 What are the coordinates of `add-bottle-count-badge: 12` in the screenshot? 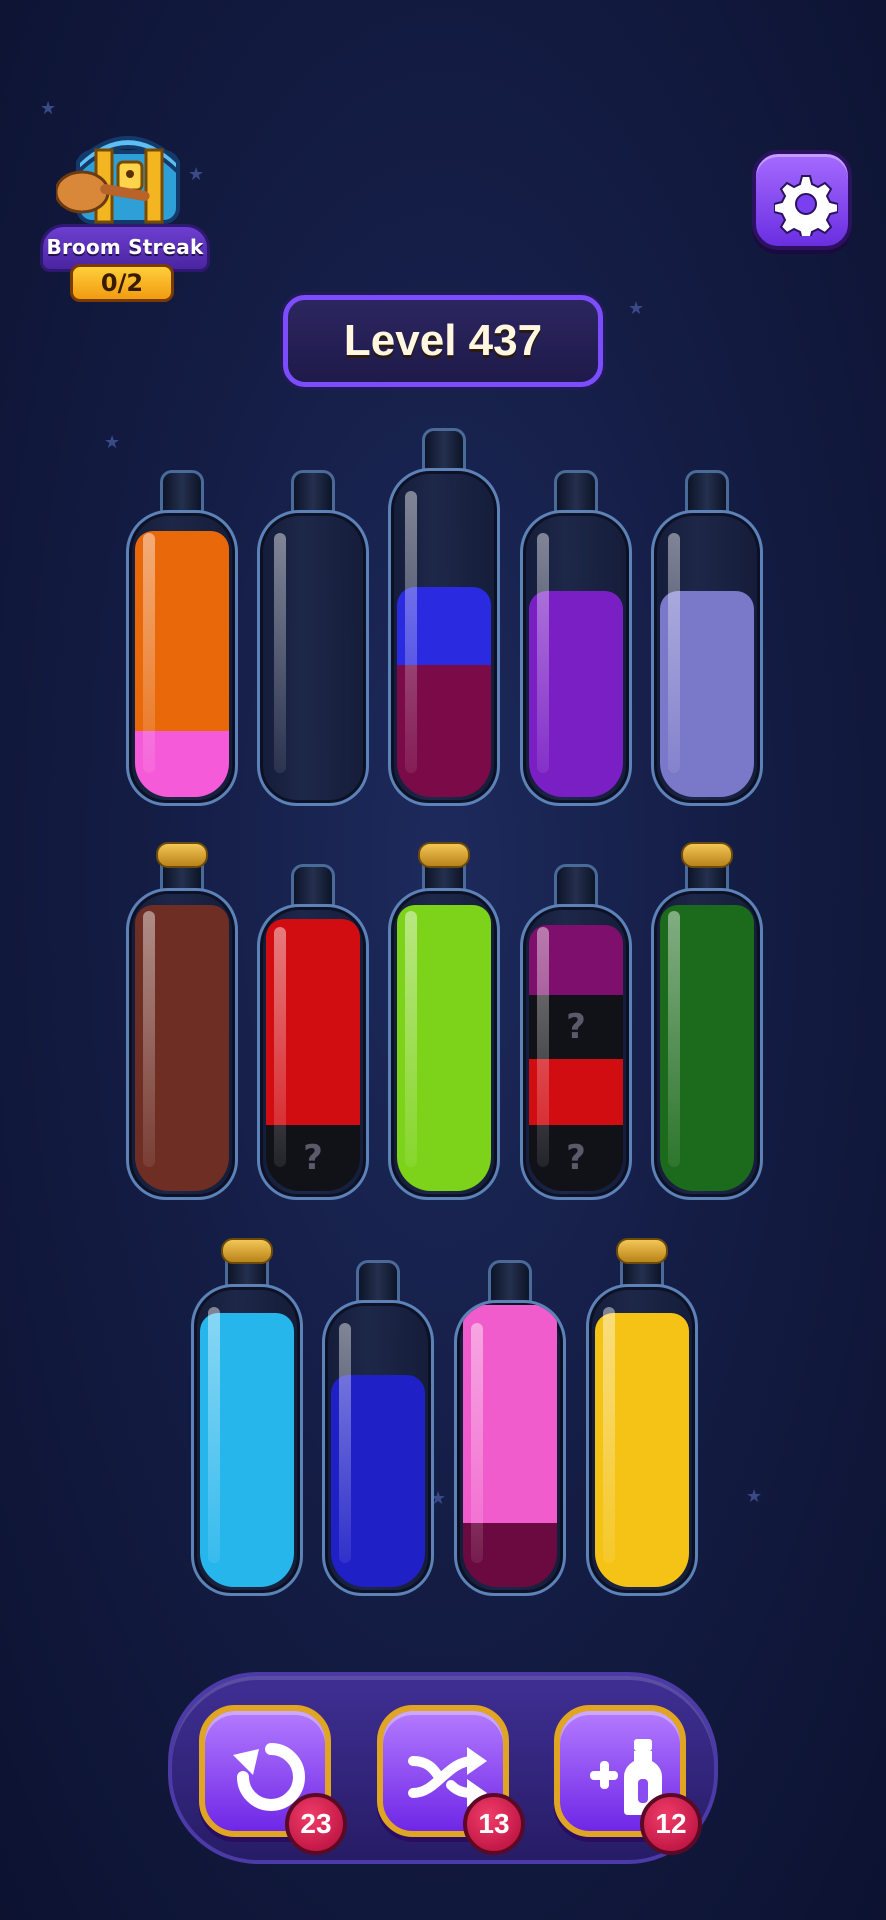 It's located at (671, 1824).